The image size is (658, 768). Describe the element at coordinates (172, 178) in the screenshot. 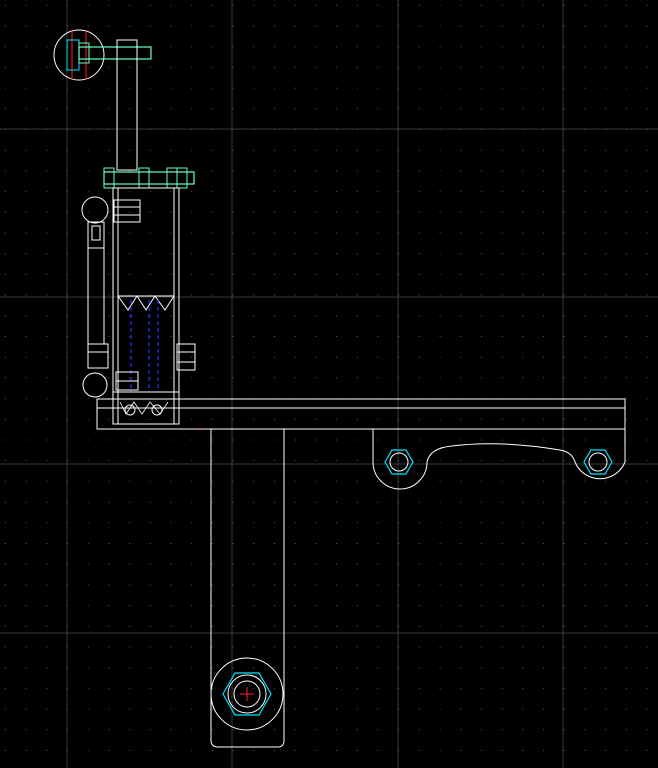

I see `cross-bolt-nut-a` at that location.